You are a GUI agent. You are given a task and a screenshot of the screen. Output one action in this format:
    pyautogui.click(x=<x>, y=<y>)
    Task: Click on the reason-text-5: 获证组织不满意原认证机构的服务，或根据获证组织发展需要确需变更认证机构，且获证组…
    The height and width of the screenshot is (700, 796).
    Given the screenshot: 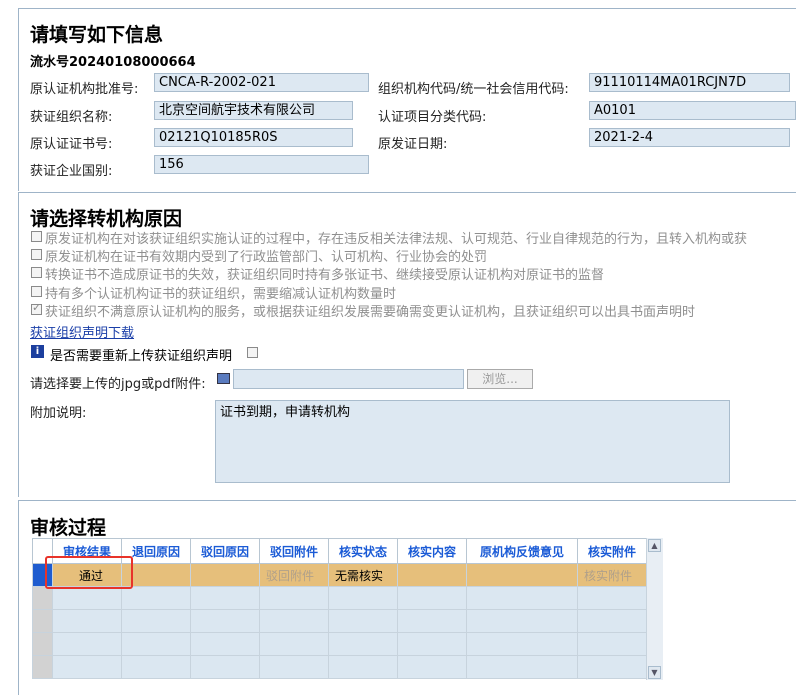 What is the action you would take?
    pyautogui.click(x=370, y=312)
    